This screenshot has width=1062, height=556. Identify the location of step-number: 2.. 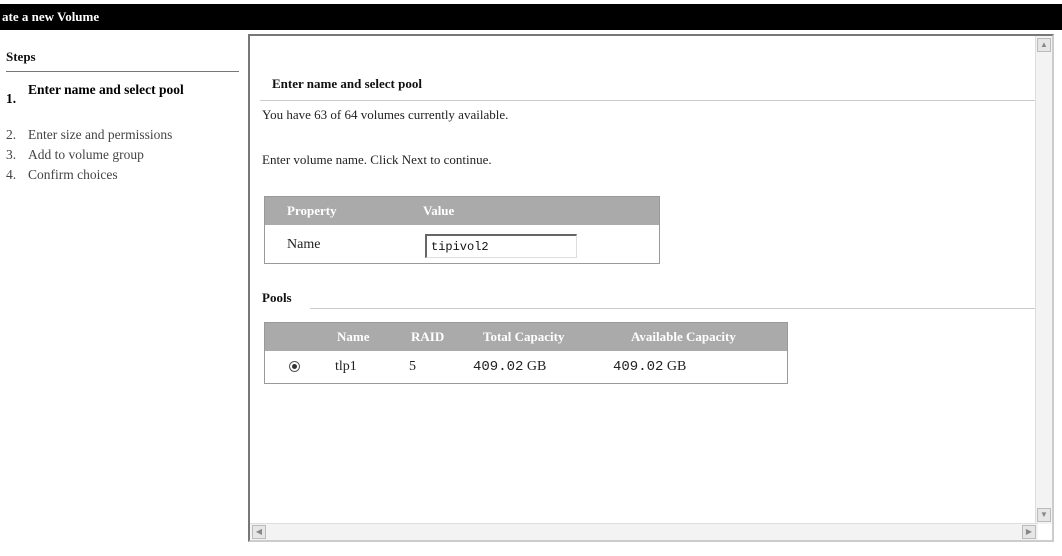
(11, 134).